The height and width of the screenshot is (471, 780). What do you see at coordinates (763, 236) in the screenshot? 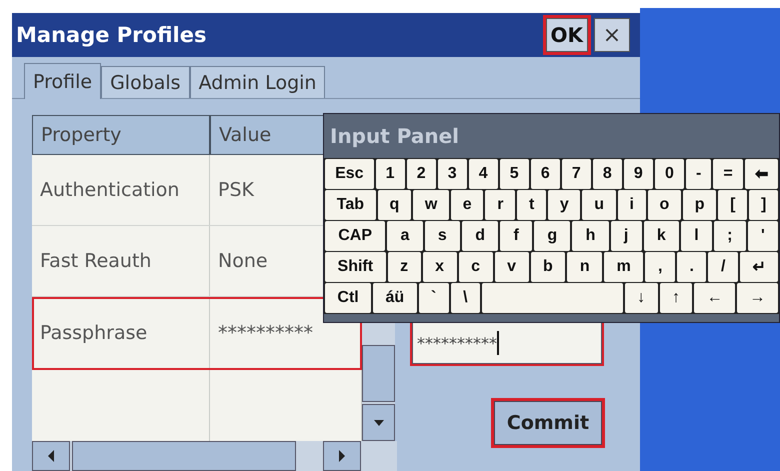
I see `keyboard-key: '` at bounding box center [763, 236].